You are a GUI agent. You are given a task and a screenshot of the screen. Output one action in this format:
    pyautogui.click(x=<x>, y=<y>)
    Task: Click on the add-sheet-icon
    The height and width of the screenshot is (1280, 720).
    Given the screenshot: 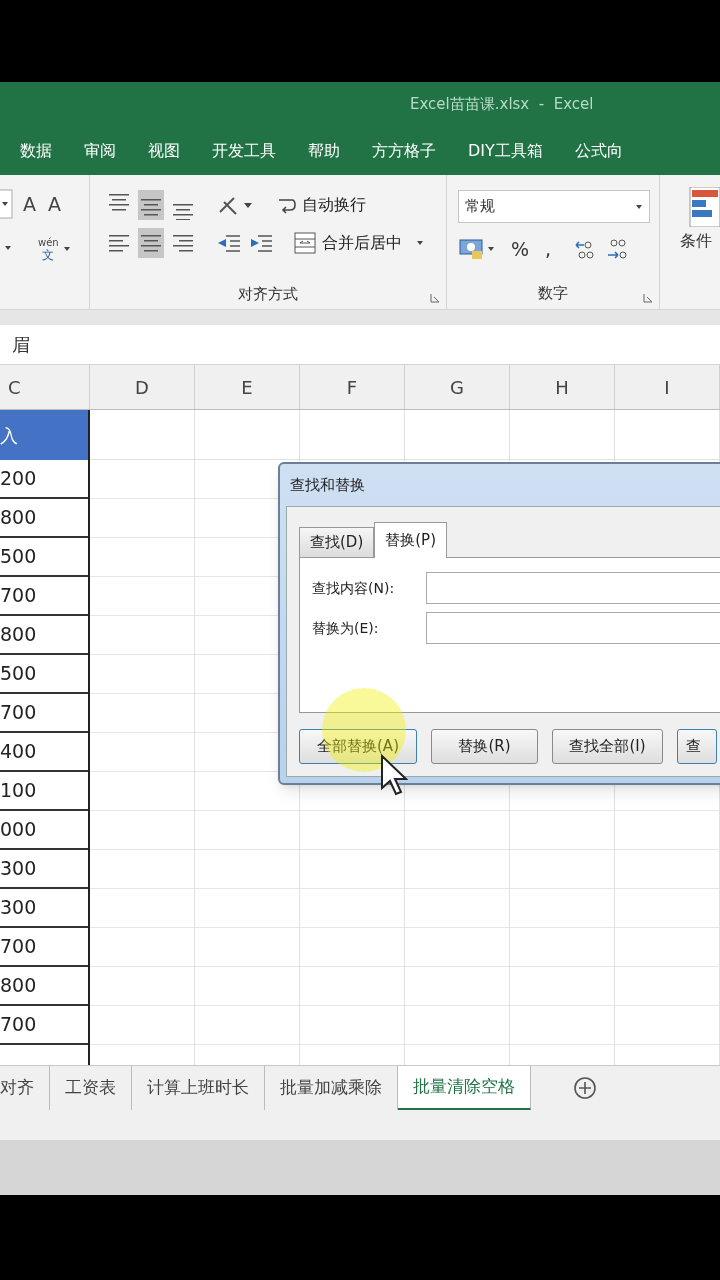 What is the action you would take?
    pyautogui.click(x=585, y=1088)
    